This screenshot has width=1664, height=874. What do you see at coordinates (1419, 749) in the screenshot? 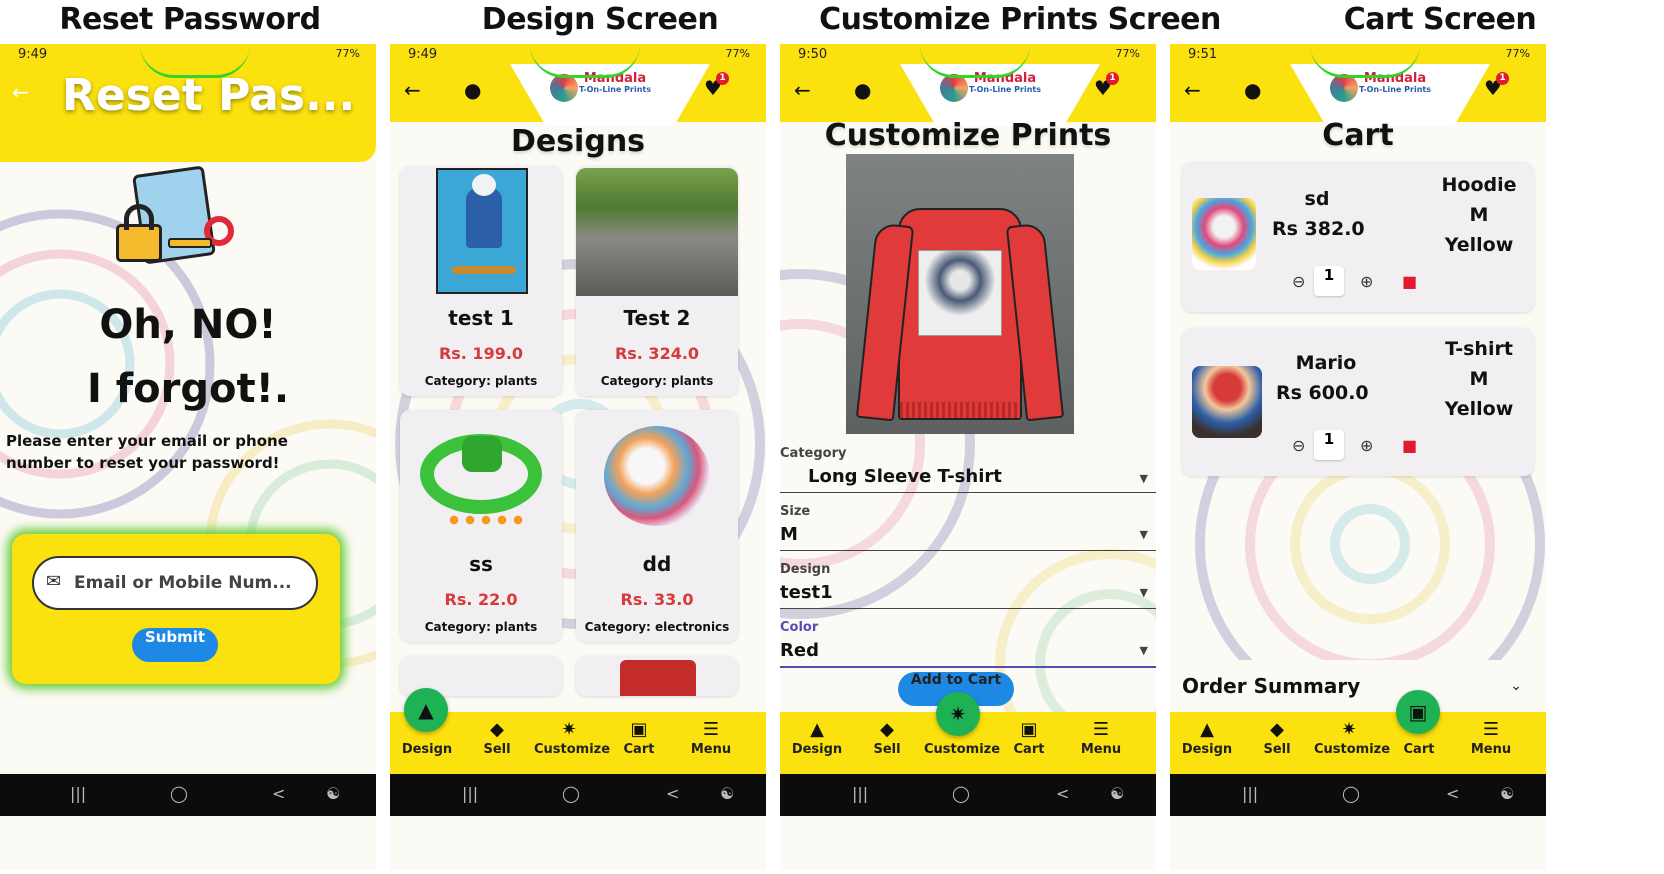
I see `nav-label: Cart` at bounding box center [1419, 749].